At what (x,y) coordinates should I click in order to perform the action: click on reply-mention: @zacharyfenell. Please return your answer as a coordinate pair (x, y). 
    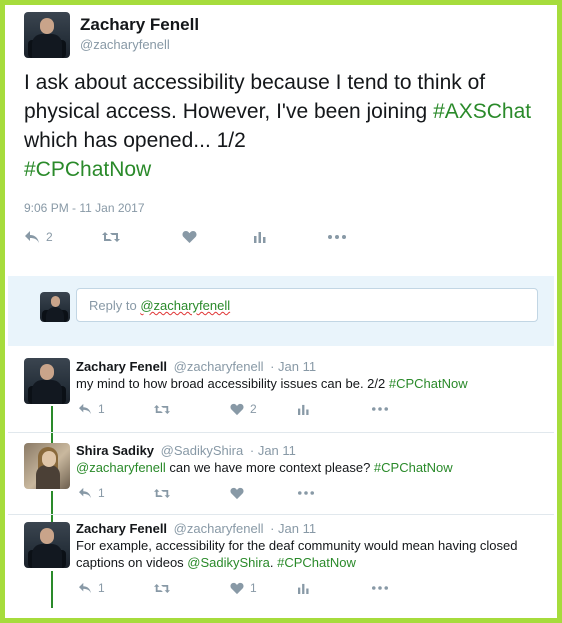
    Looking at the image, I should click on (185, 305).